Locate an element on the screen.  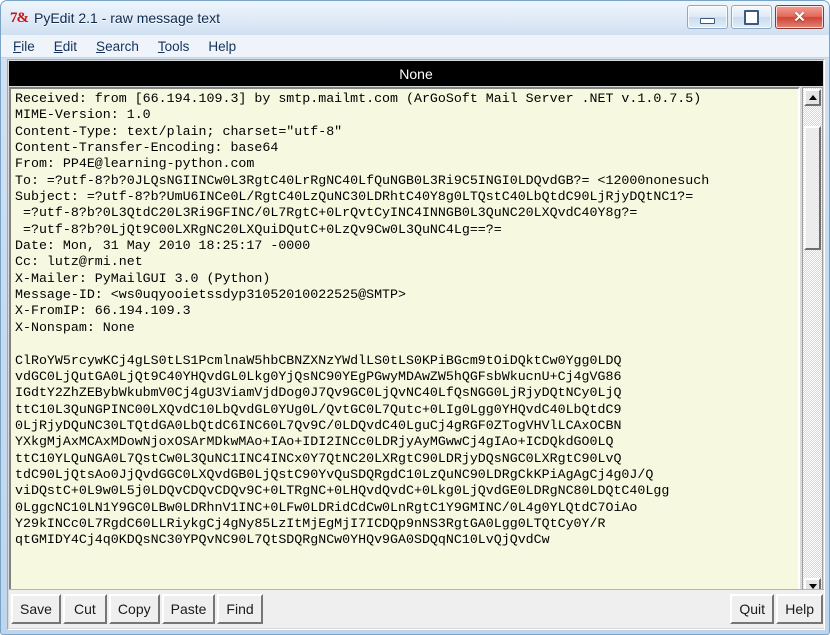
minimize-button is located at coordinates (707, 17).